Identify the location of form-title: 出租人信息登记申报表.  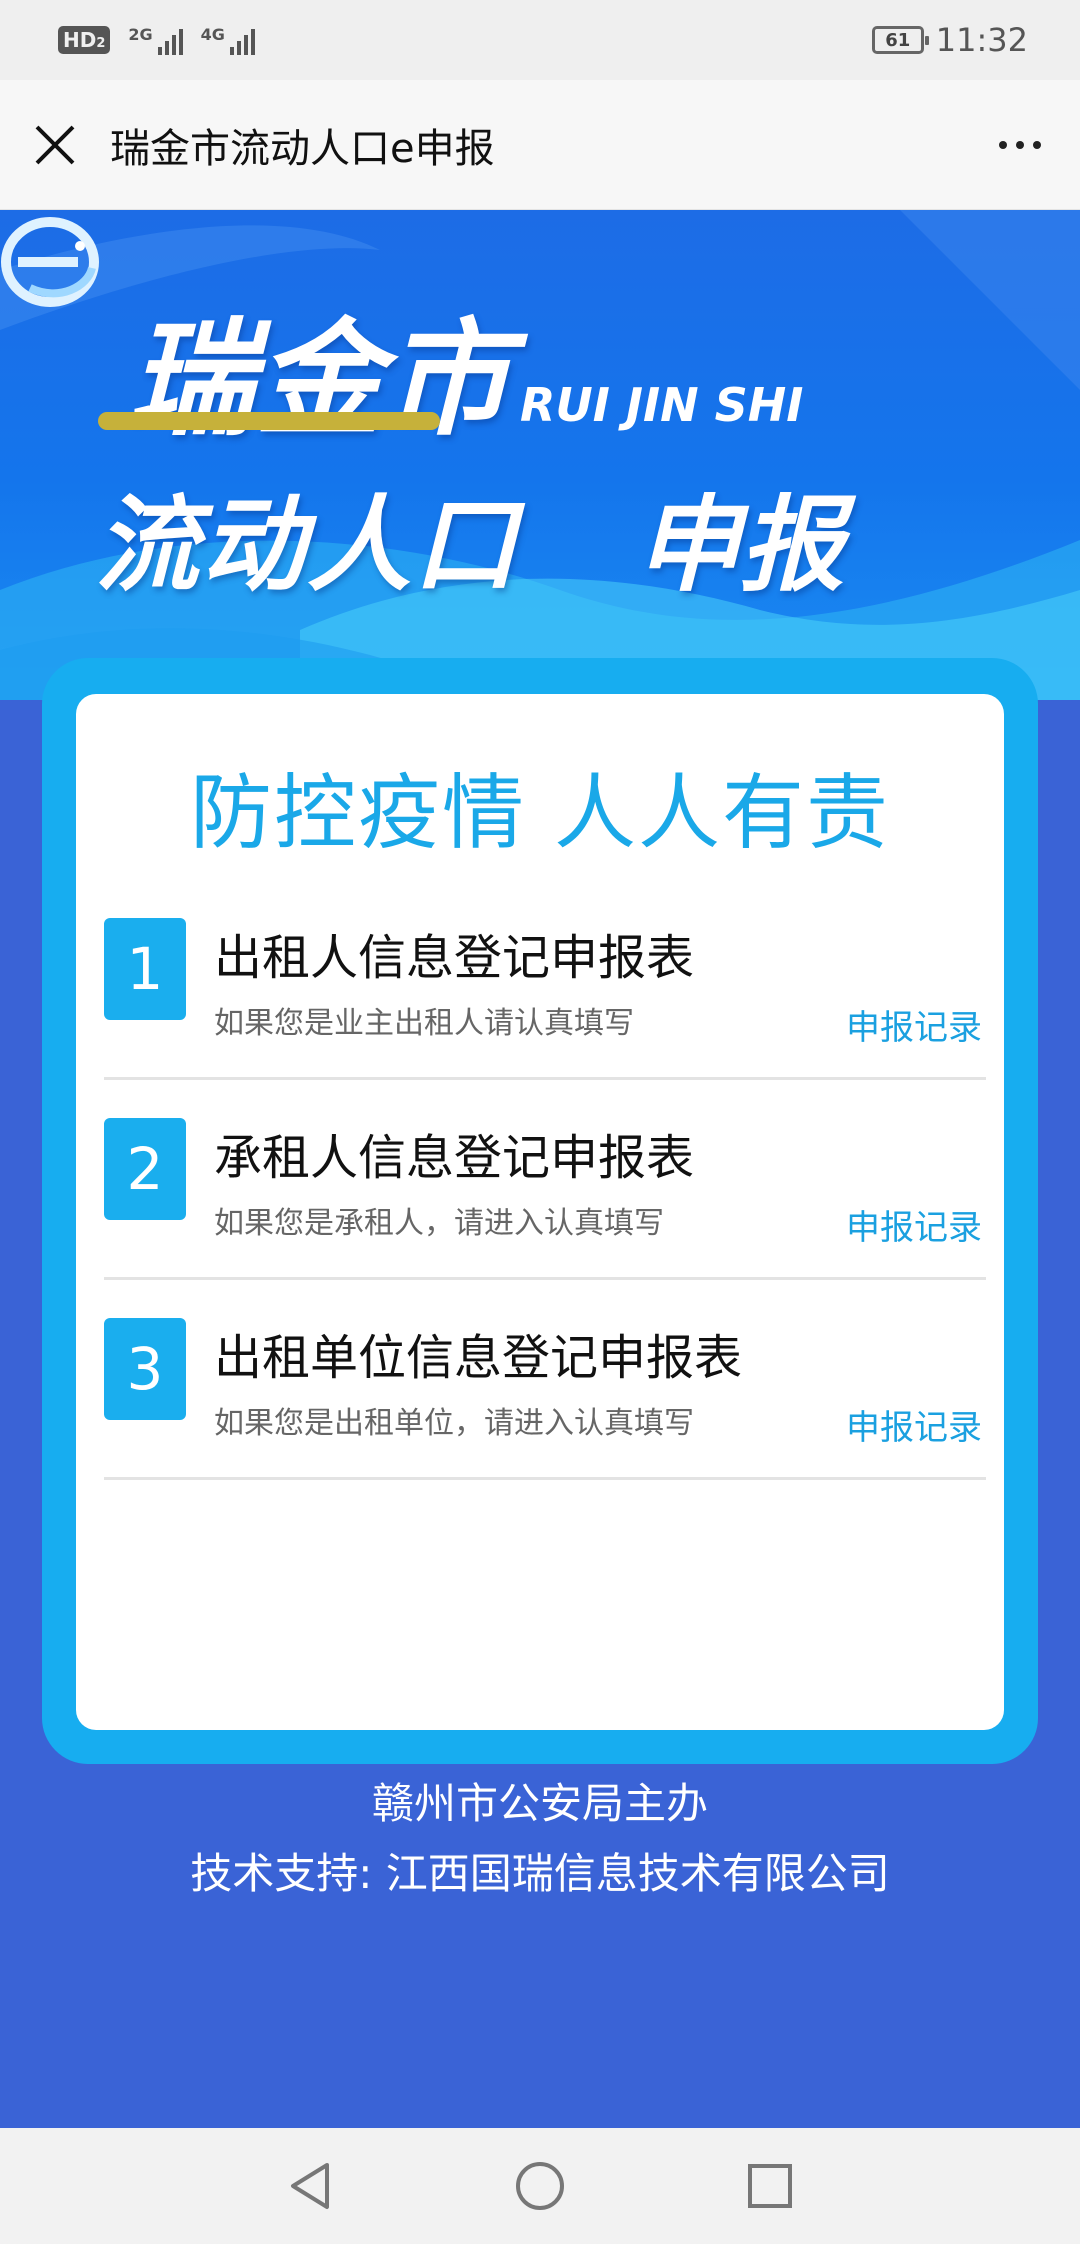
(454, 953).